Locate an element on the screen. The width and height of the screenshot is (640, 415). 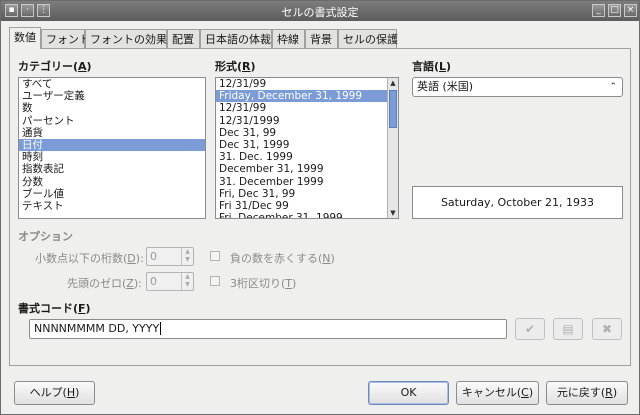
cancel-button: キャンセル(C) is located at coordinates (497, 393).